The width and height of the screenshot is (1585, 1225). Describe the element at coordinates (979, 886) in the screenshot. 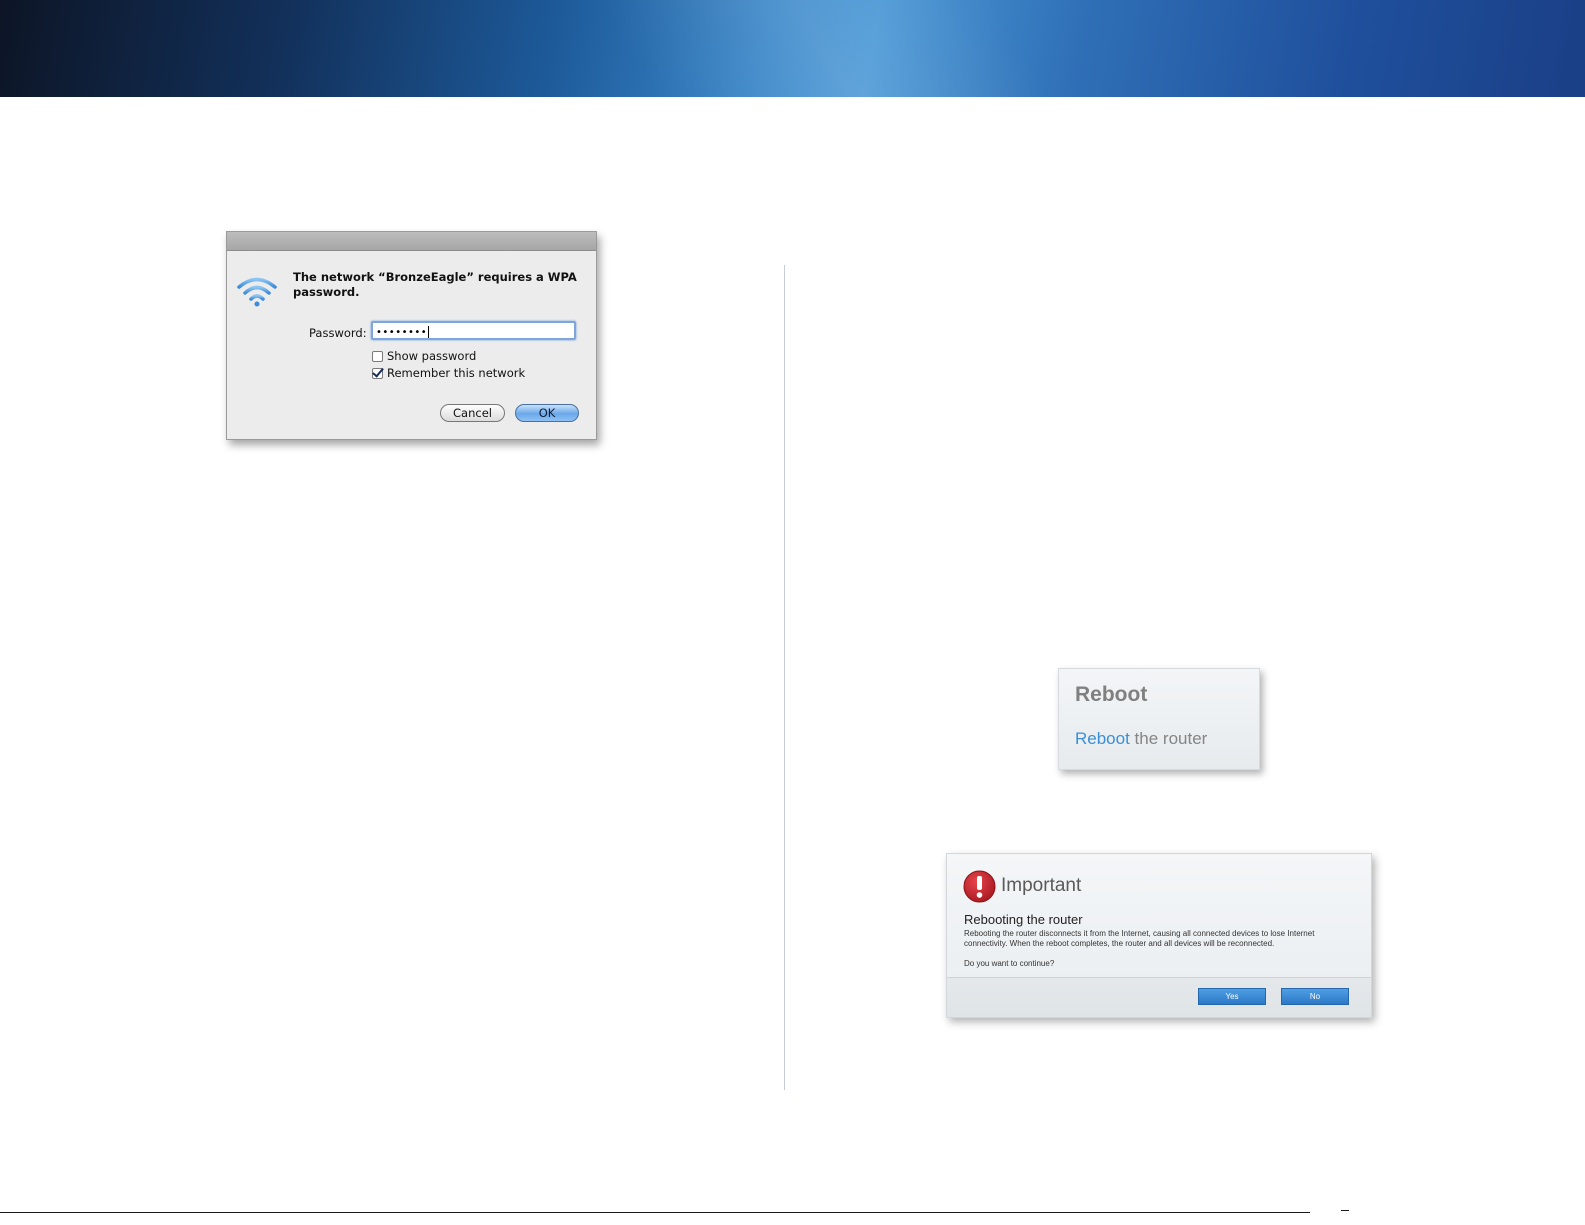

I see `warning-icon` at that location.